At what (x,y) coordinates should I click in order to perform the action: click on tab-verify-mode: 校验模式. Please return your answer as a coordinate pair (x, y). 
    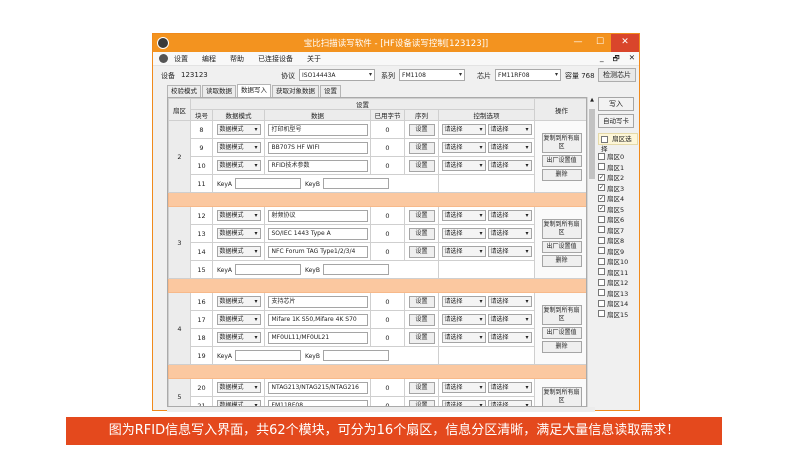
    Looking at the image, I should click on (184, 91).